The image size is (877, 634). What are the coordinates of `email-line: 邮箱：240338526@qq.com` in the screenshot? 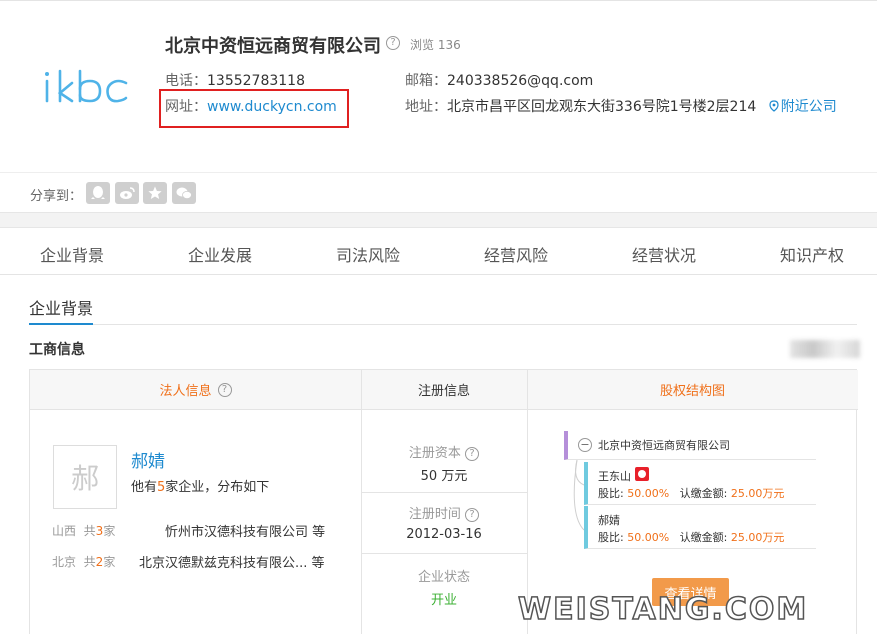 It's located at (499, 81).